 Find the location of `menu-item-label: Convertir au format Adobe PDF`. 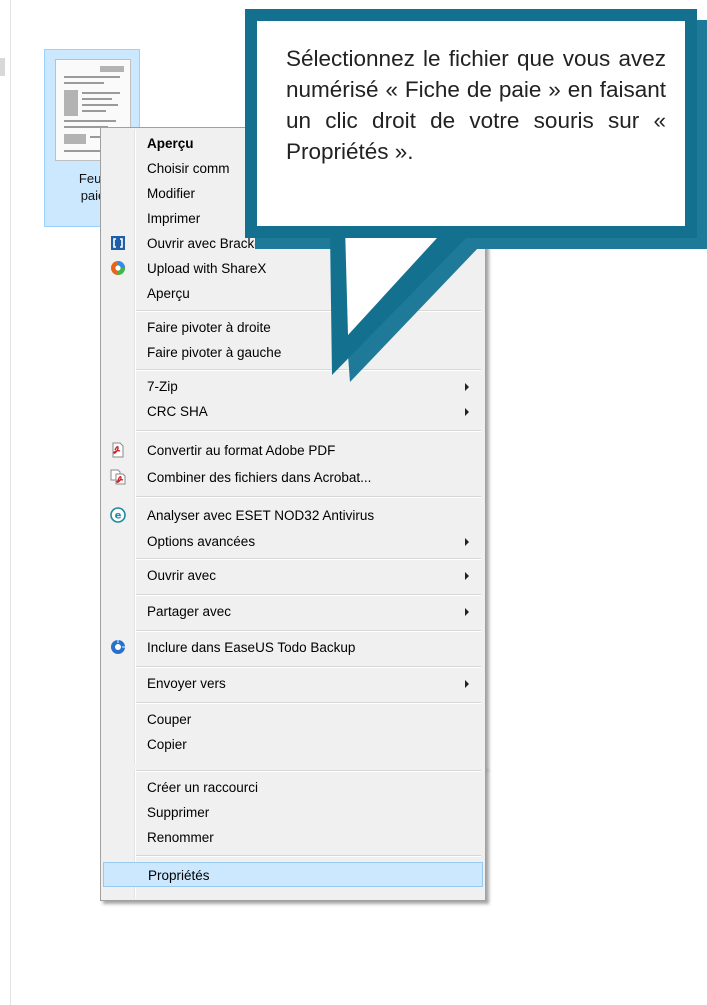

menu-item-label: Convertir au format Adobe PDF is located at coordinates (241, 450).